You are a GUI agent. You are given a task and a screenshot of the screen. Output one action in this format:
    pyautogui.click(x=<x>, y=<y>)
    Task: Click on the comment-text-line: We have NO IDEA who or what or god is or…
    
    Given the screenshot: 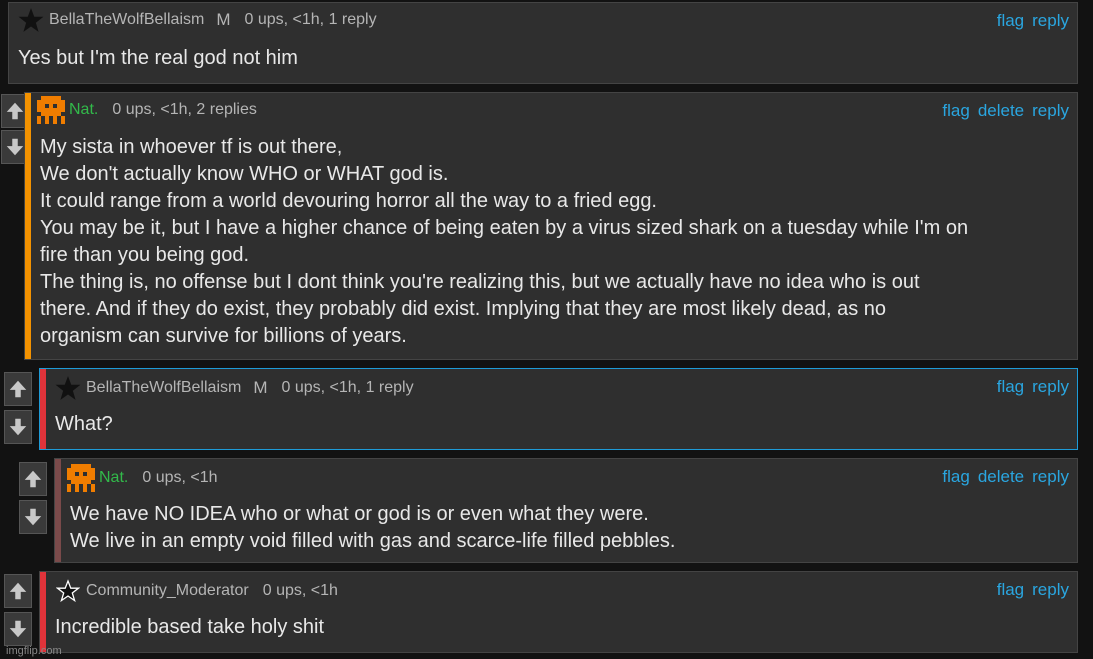 What is the action you would take?
    pyautogui.click(x=359, y=514)
    